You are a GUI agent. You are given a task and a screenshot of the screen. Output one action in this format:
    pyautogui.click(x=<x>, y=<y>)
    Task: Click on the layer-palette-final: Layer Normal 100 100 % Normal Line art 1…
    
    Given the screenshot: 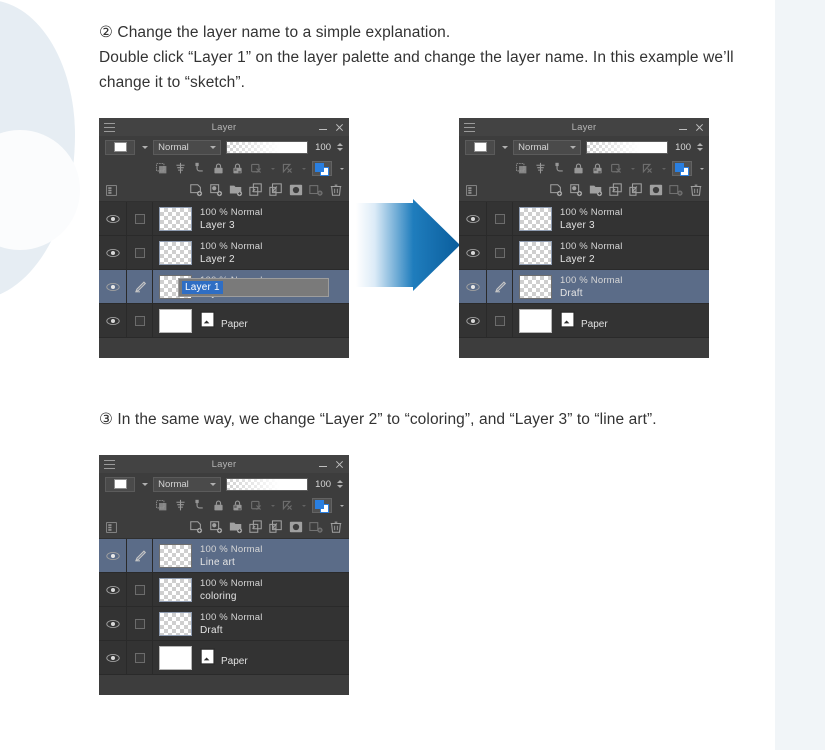 What is the action you would take?
    pyautogui.click(x=224, y=575)
    